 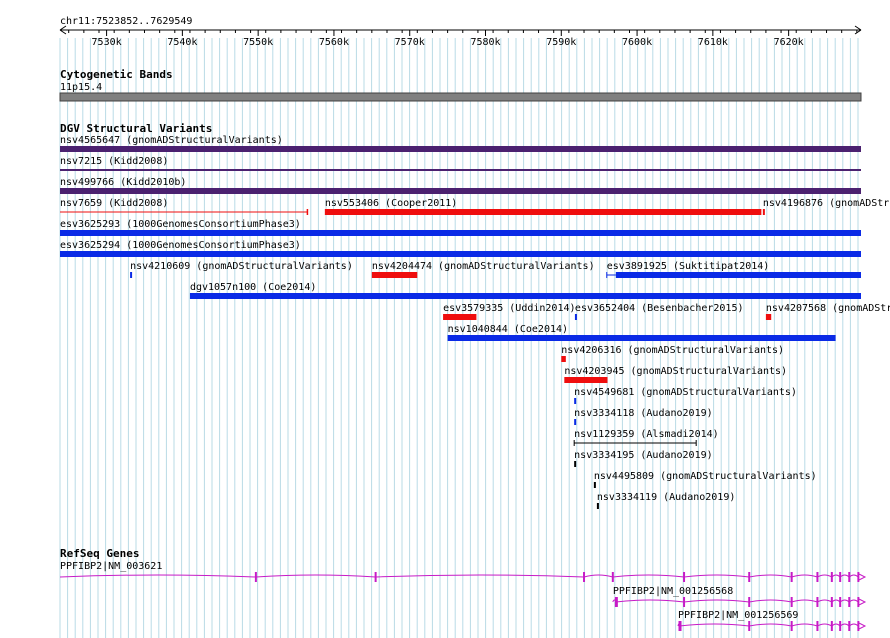 I want to click on dgv-variant: nsv4565647 (gnomADStructuralVariants), so click(x=460, y=143).